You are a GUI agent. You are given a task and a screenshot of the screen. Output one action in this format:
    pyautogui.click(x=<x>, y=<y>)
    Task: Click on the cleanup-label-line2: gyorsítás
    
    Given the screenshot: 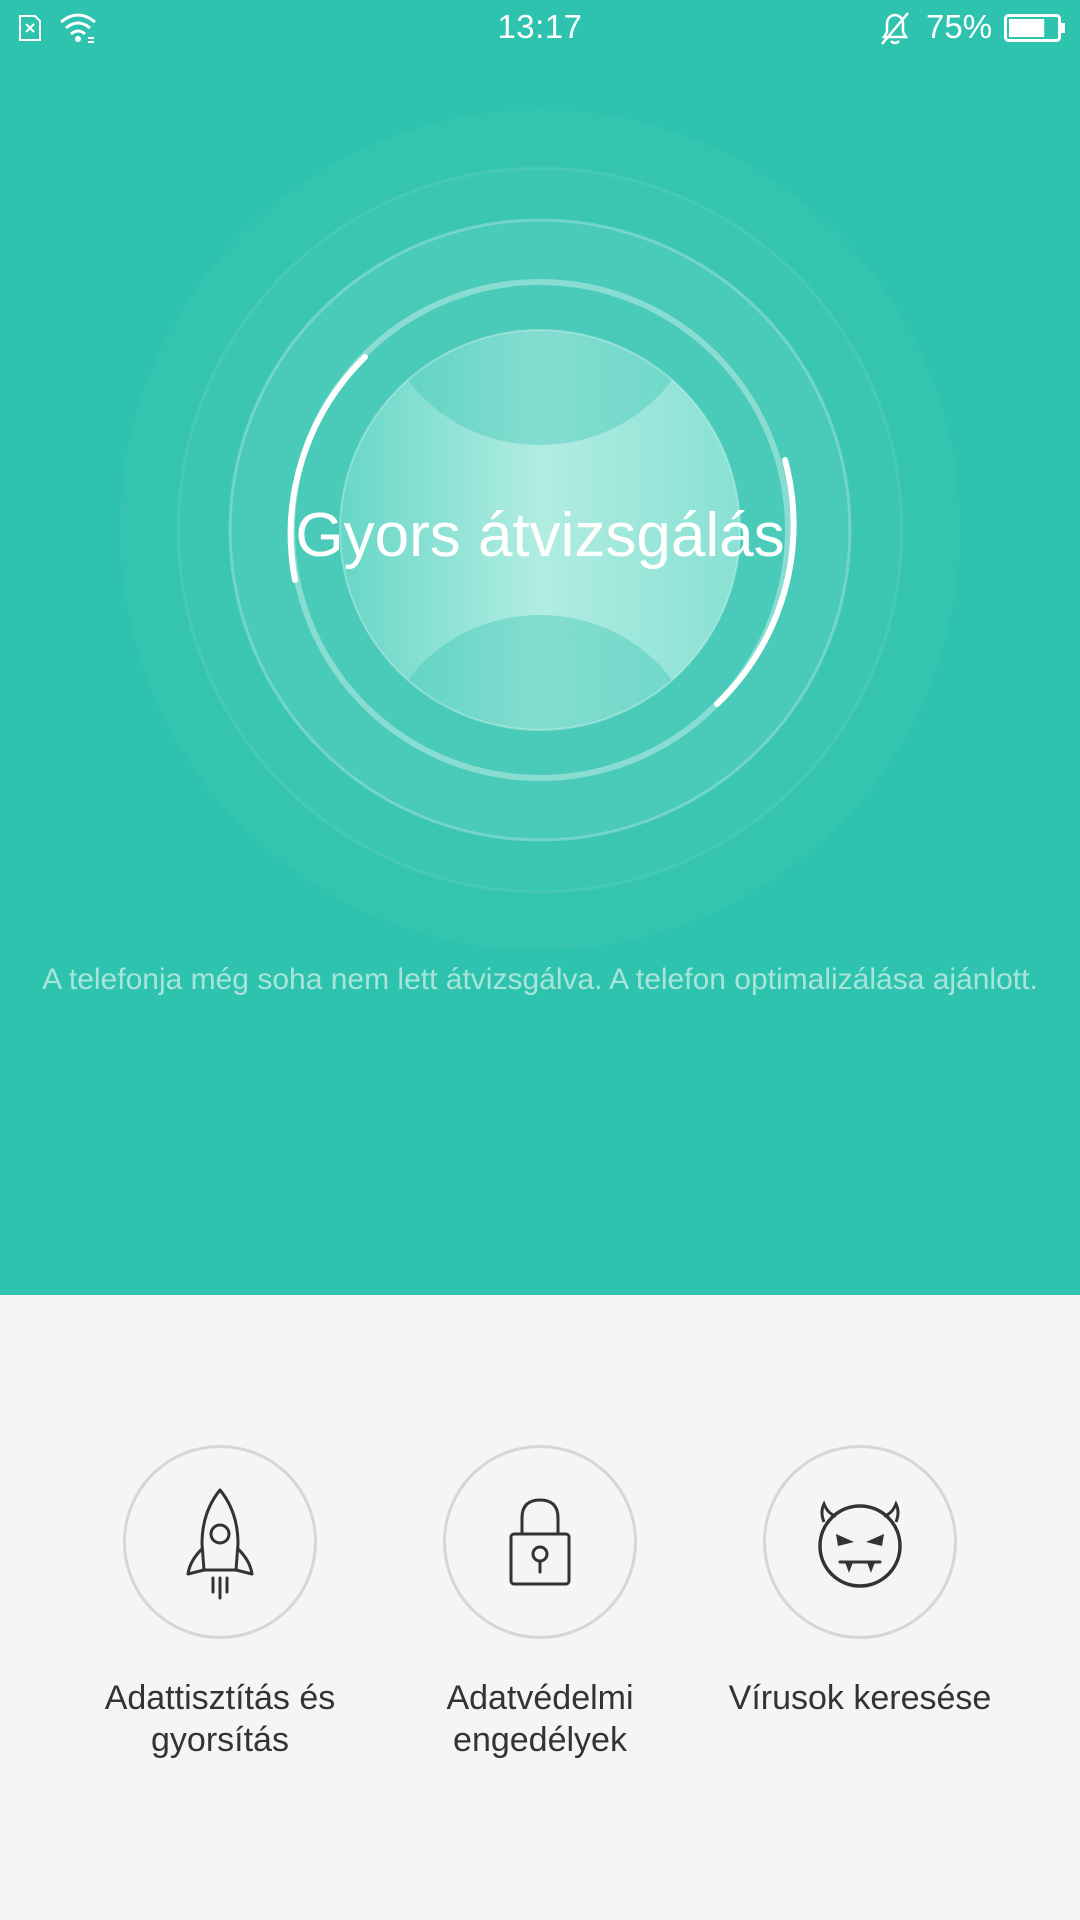 What is the action you would take?
    pyautogui.click(x=220, y=1740)
    